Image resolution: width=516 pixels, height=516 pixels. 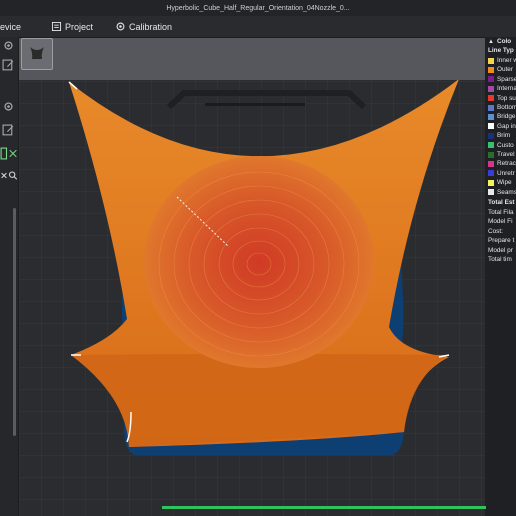 What do you see at coordinates (506, 89) in the screenshot?
I see `legend-item-label: Interna` at bounding box center [506, 89].